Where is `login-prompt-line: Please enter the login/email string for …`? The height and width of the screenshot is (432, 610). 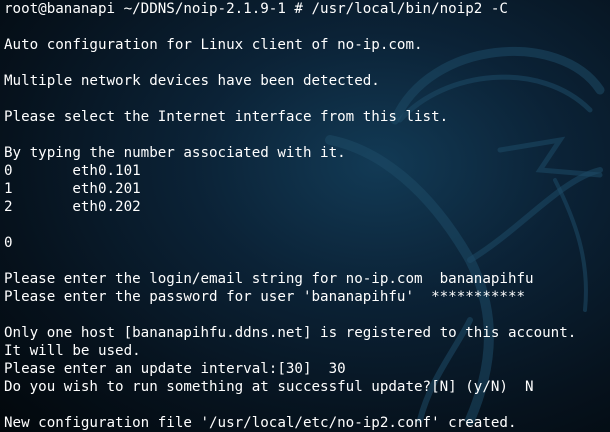
login-prompt-line: Please enter the login/email string for … is located at coordinates (269, 279).